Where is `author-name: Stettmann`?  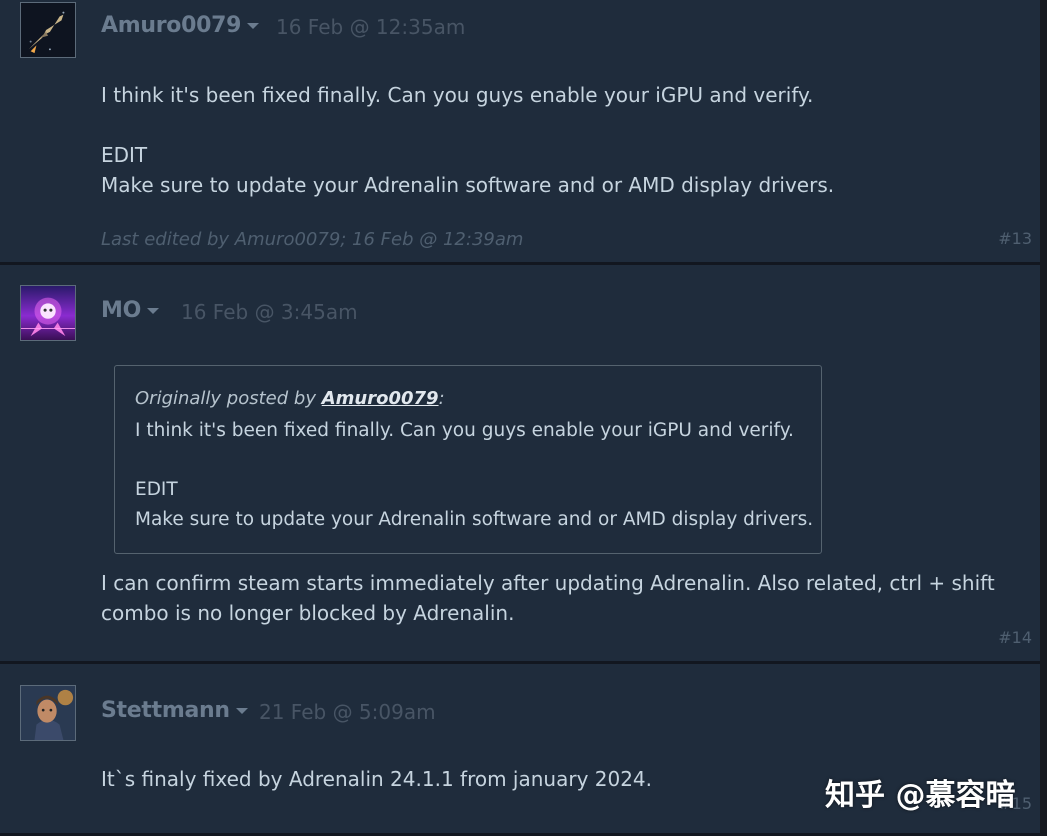
author-name: Stettmann is located at coordinates (174, 710).